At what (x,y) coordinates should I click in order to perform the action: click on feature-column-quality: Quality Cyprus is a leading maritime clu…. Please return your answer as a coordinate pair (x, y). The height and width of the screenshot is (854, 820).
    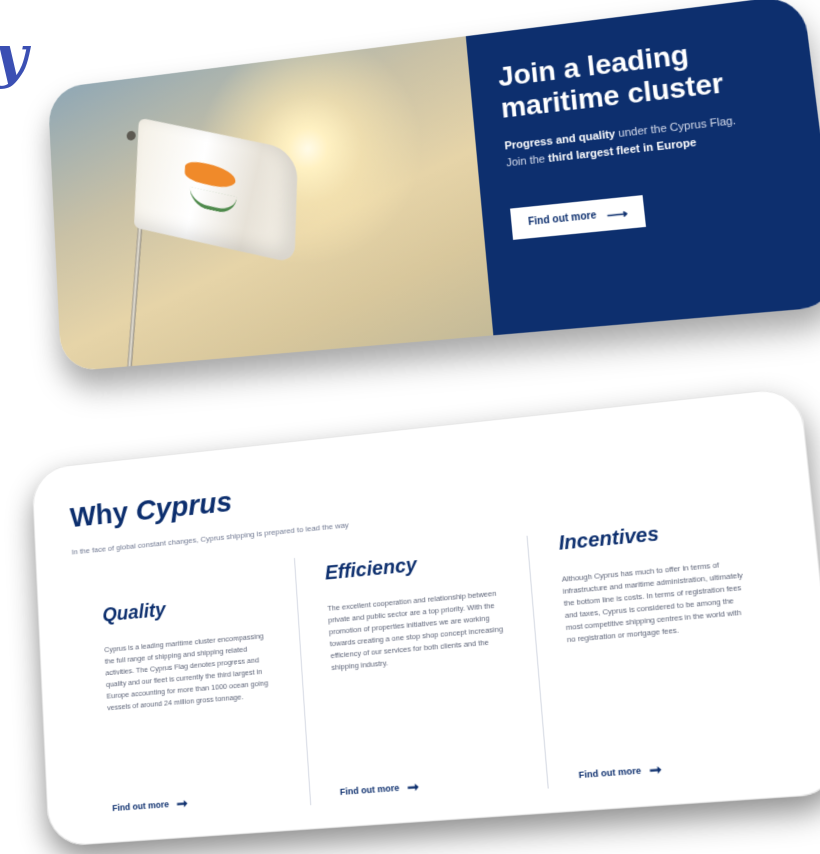
    Looking at the image, I should click on (191, 689).